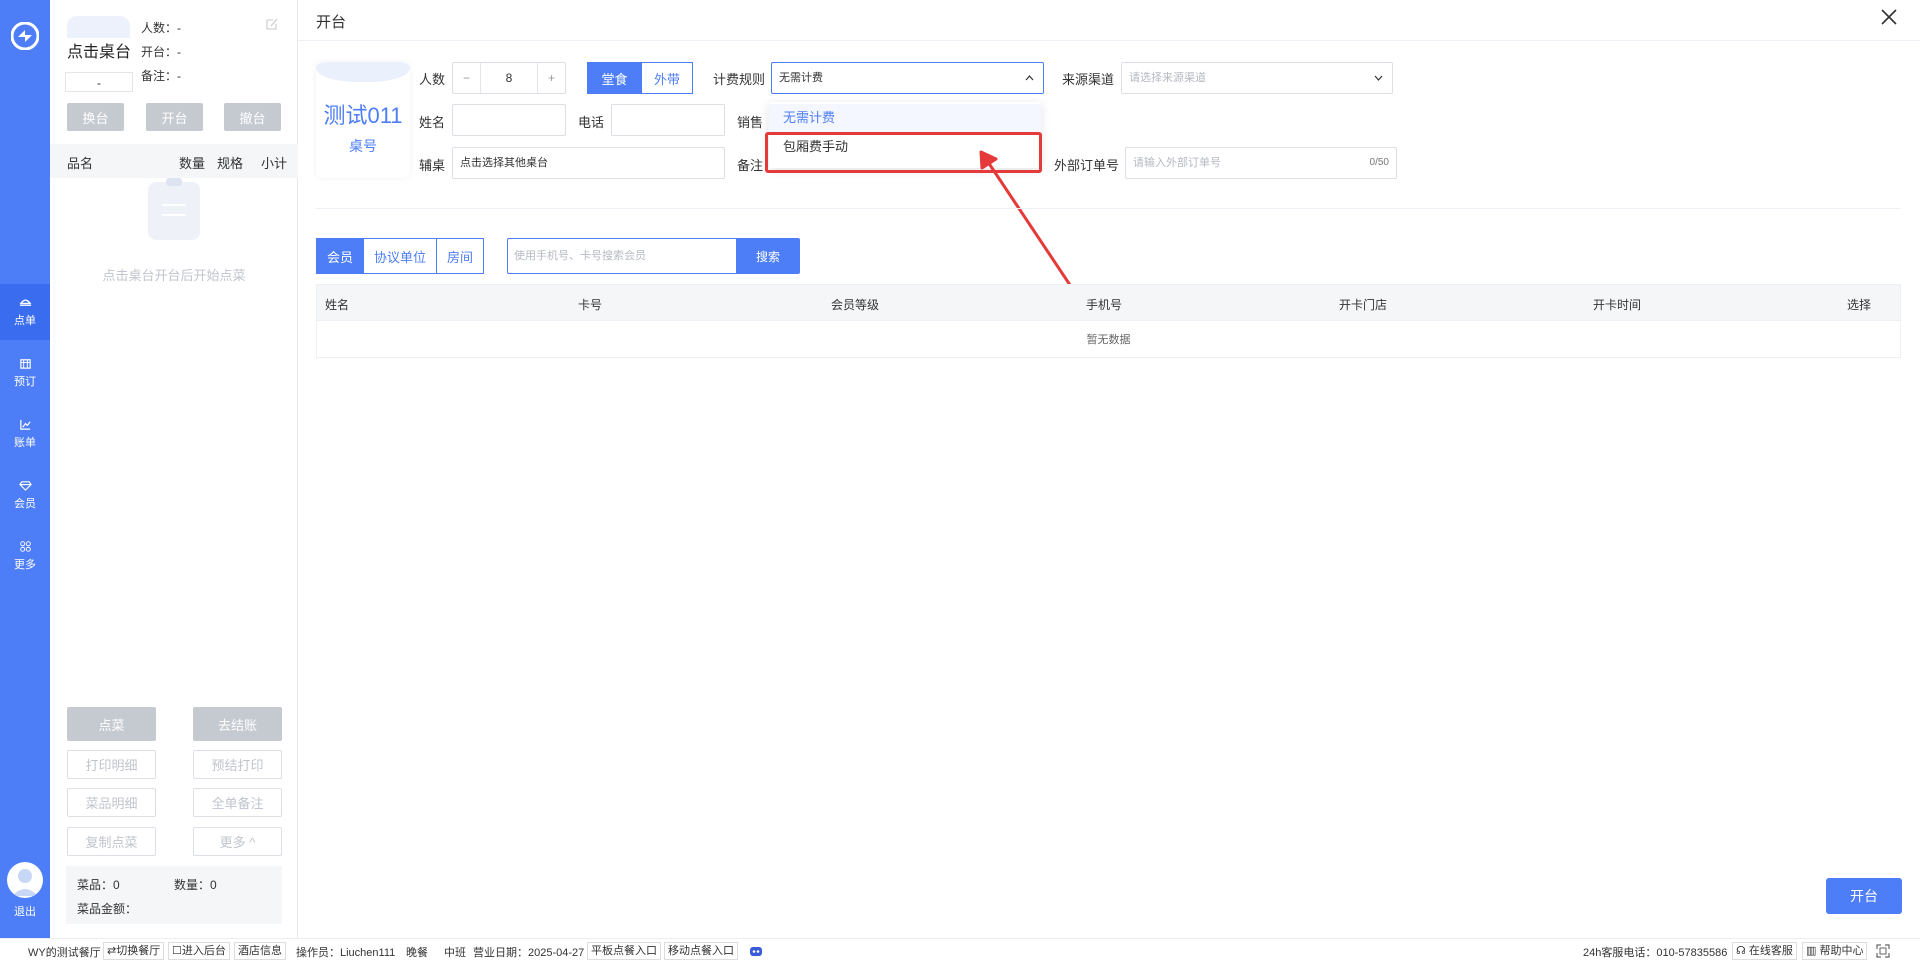  Describe the element at coordinates (588, 163) in the screenshot. I see `aux-table-input: 点击选择其他桌台` at that location.